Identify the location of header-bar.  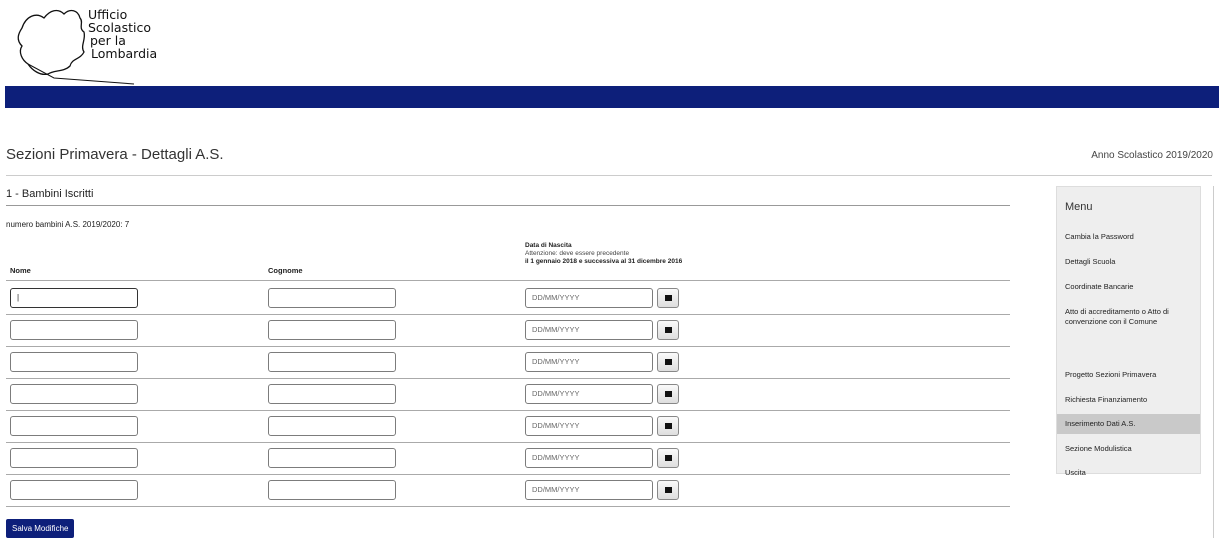
(612, 97).